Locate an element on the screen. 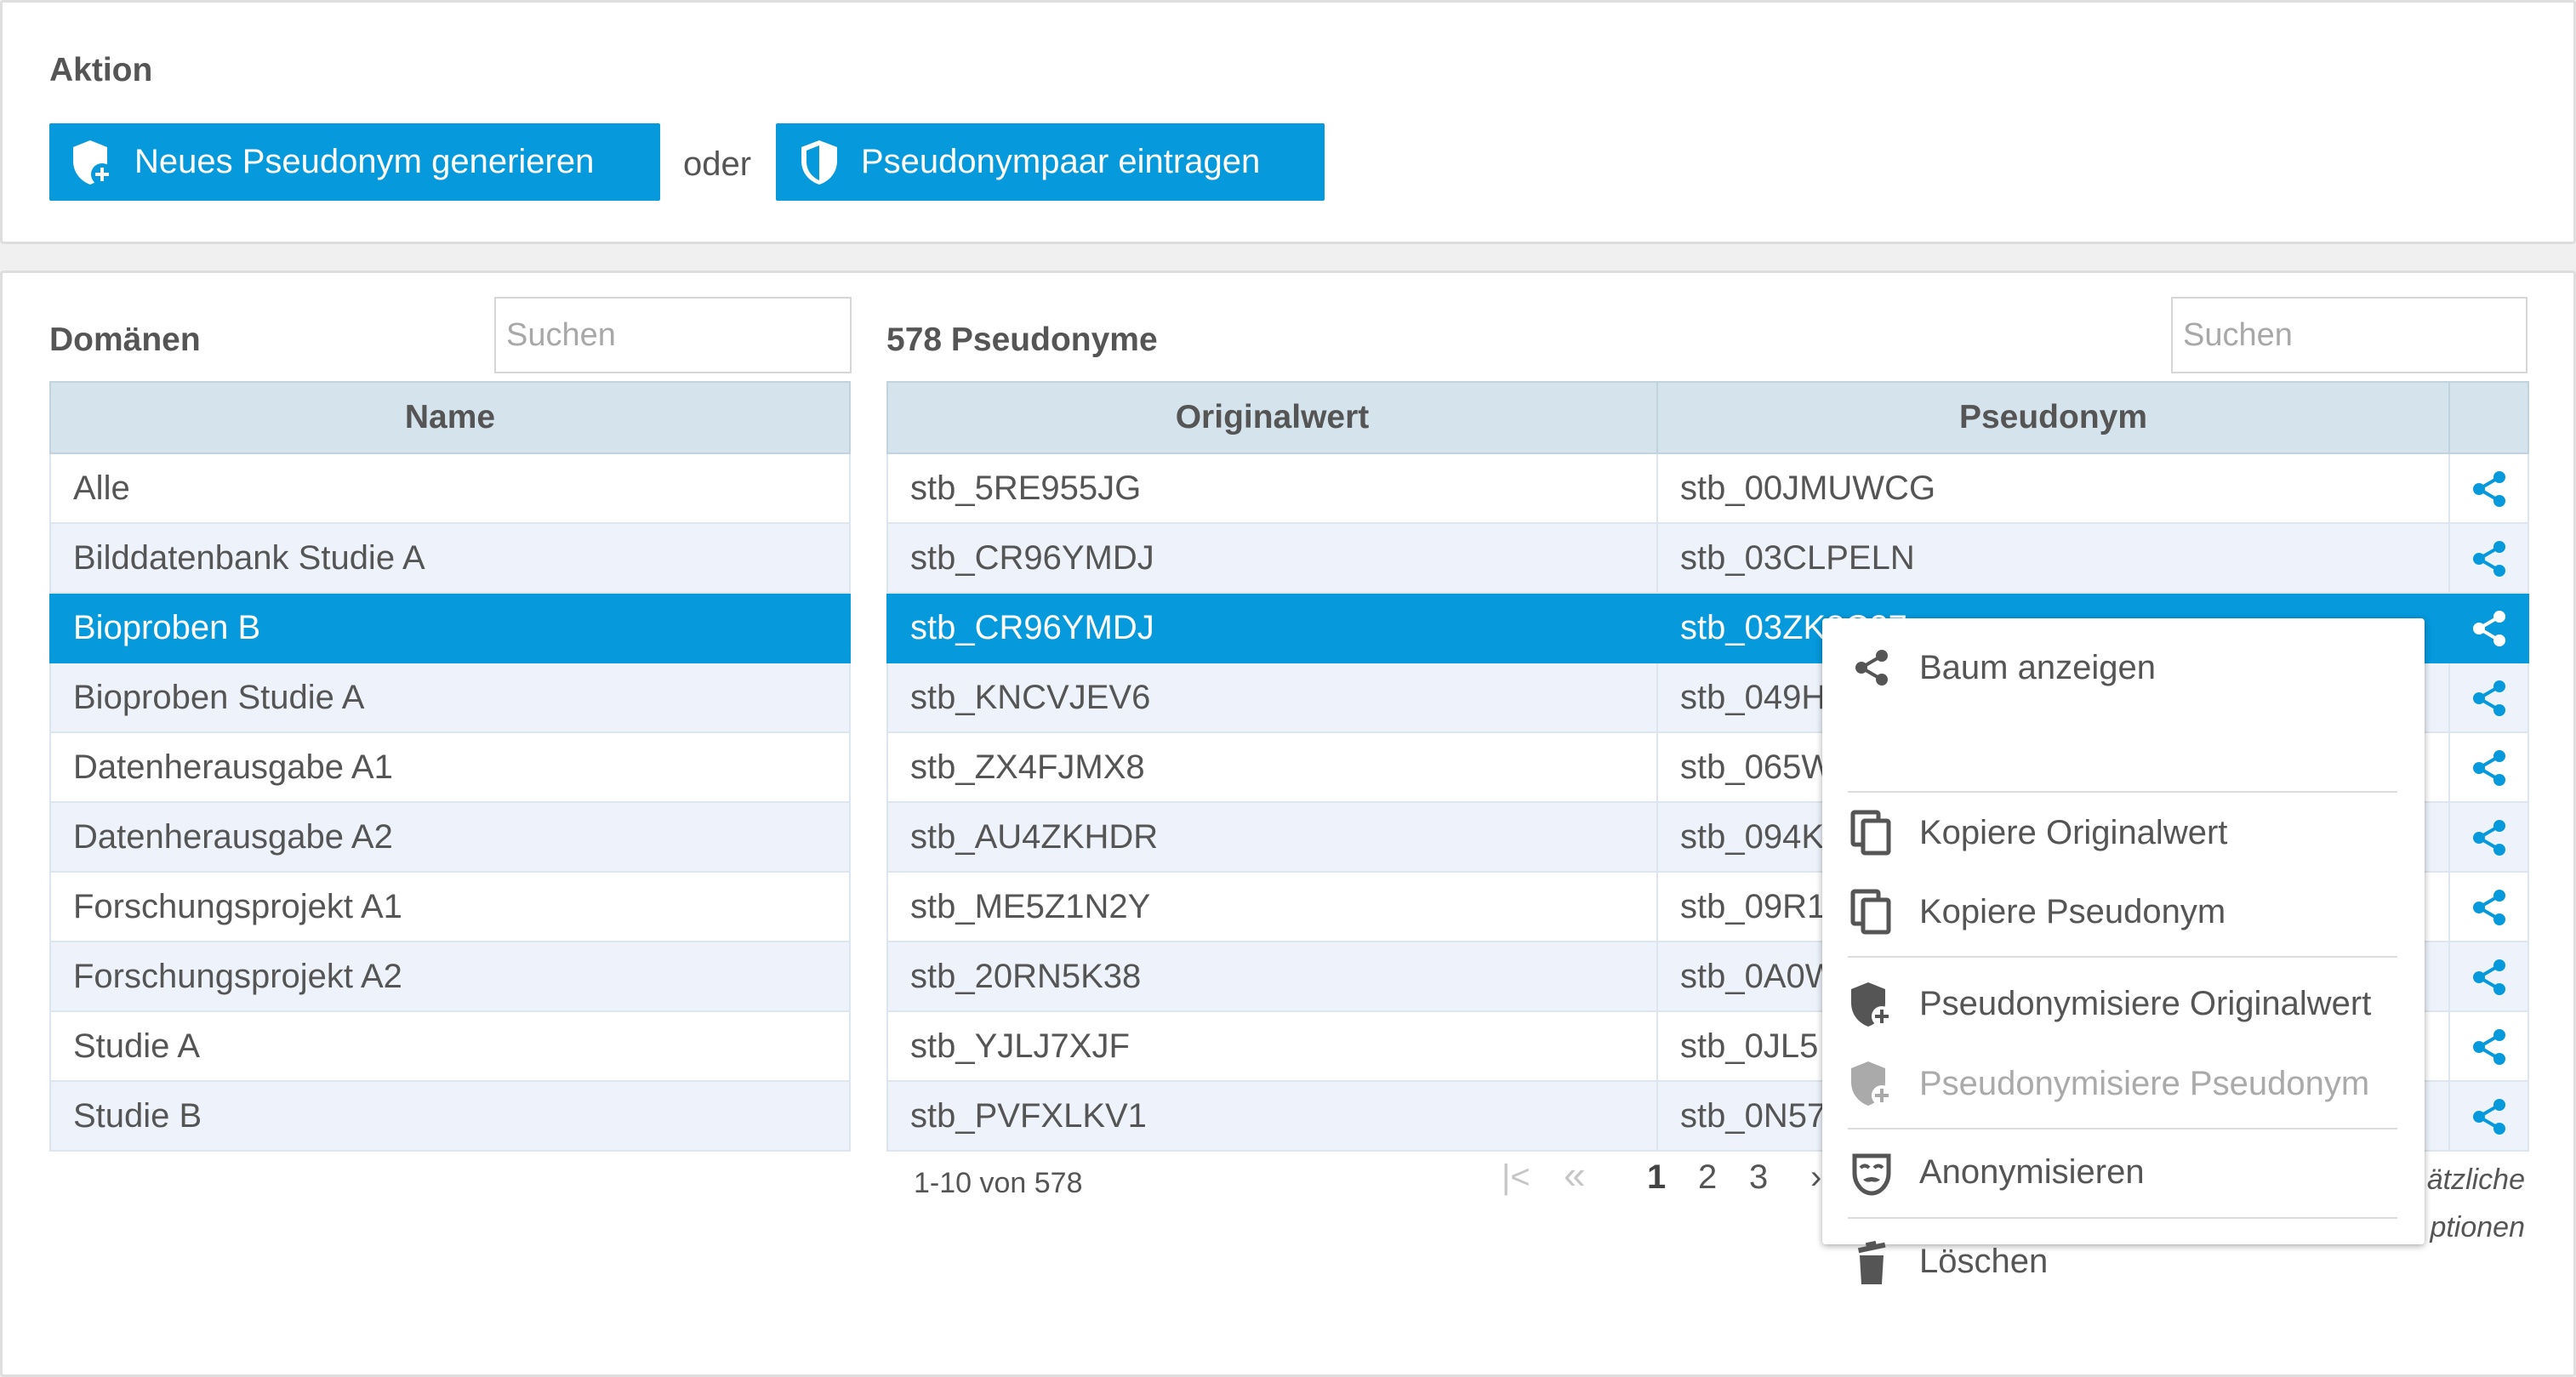  first-page-button: |< is located at coordinates (1516, 1177).